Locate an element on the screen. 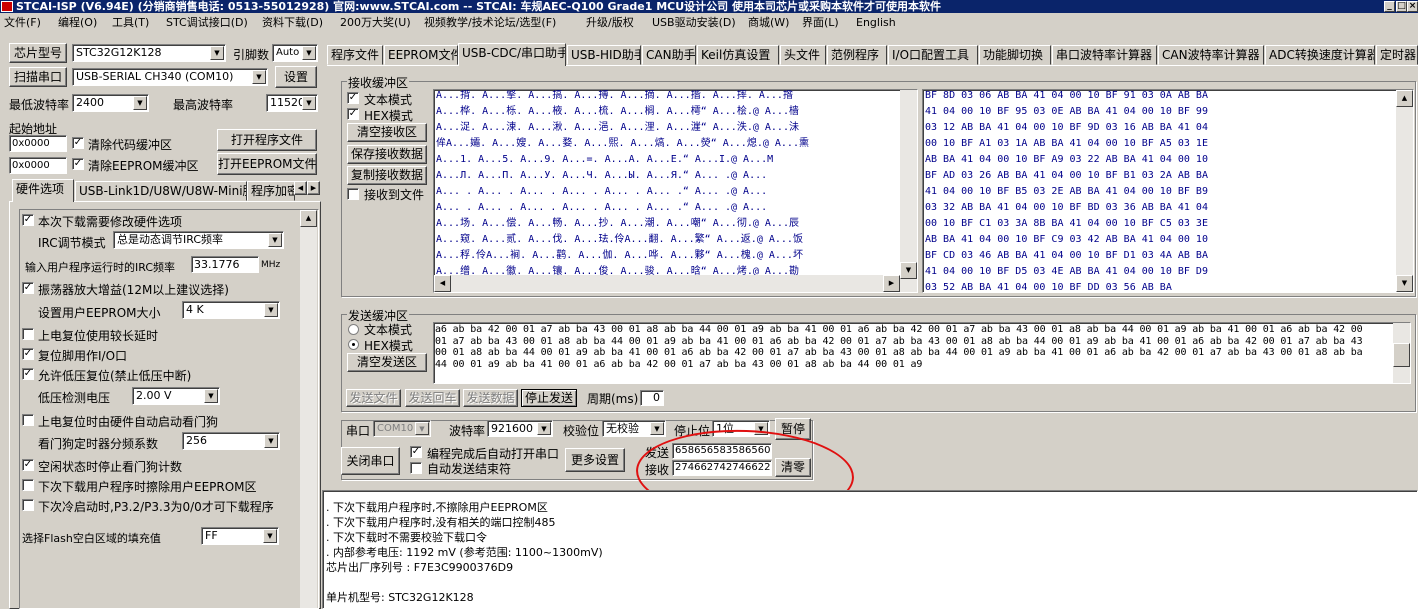 The image size is (1418, 609). clear-code-checkbox: ✓ is located at coordinates (78, 143).